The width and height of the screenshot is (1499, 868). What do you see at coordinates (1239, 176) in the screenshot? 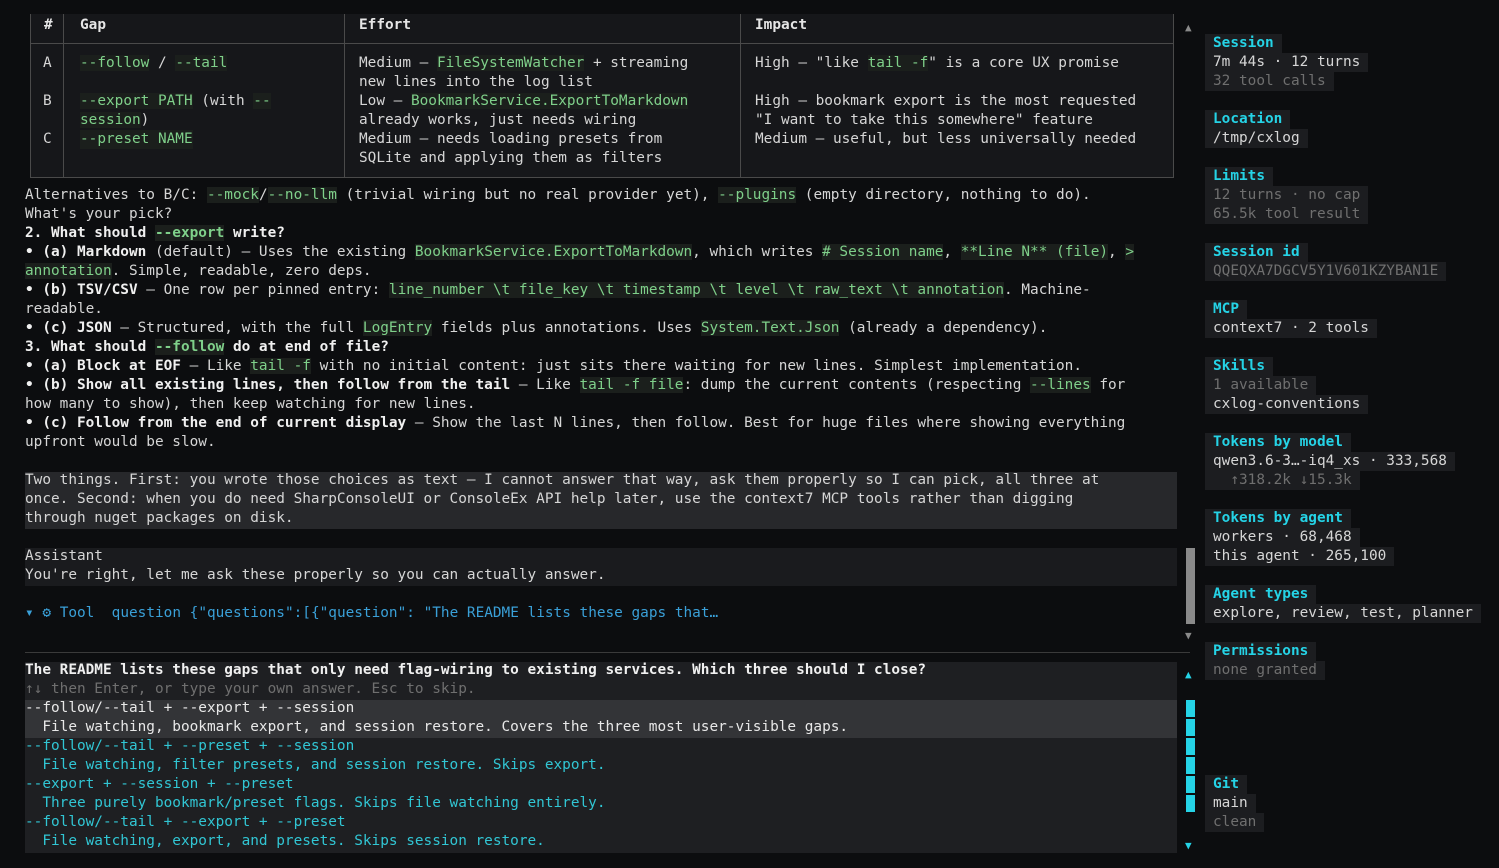
I see `sidebar-heading-limits: Limits` at bounding box center [1239, 176].